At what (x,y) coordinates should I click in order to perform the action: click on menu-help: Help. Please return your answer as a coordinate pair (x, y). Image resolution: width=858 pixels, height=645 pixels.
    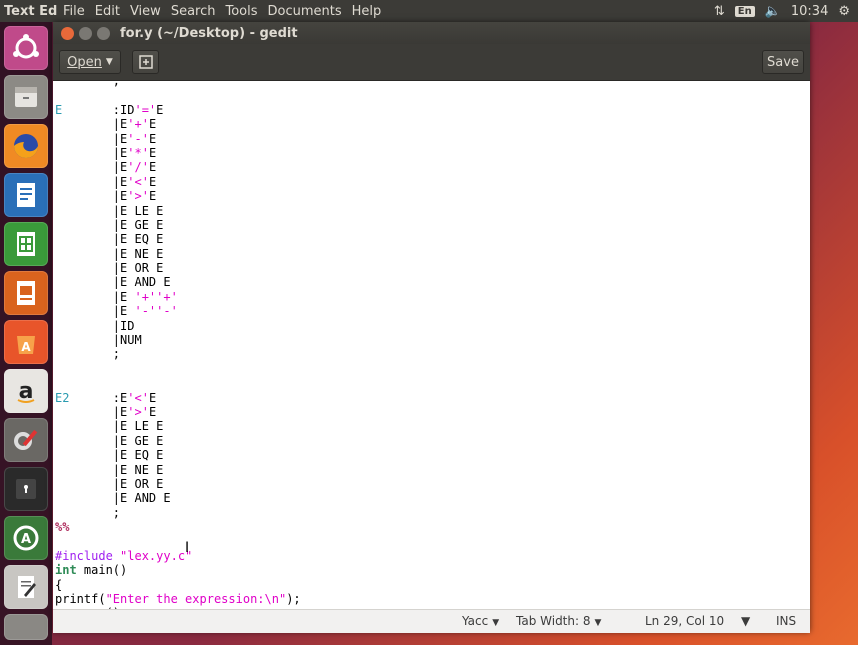
    Looking at the image, I should click on (367, 11).